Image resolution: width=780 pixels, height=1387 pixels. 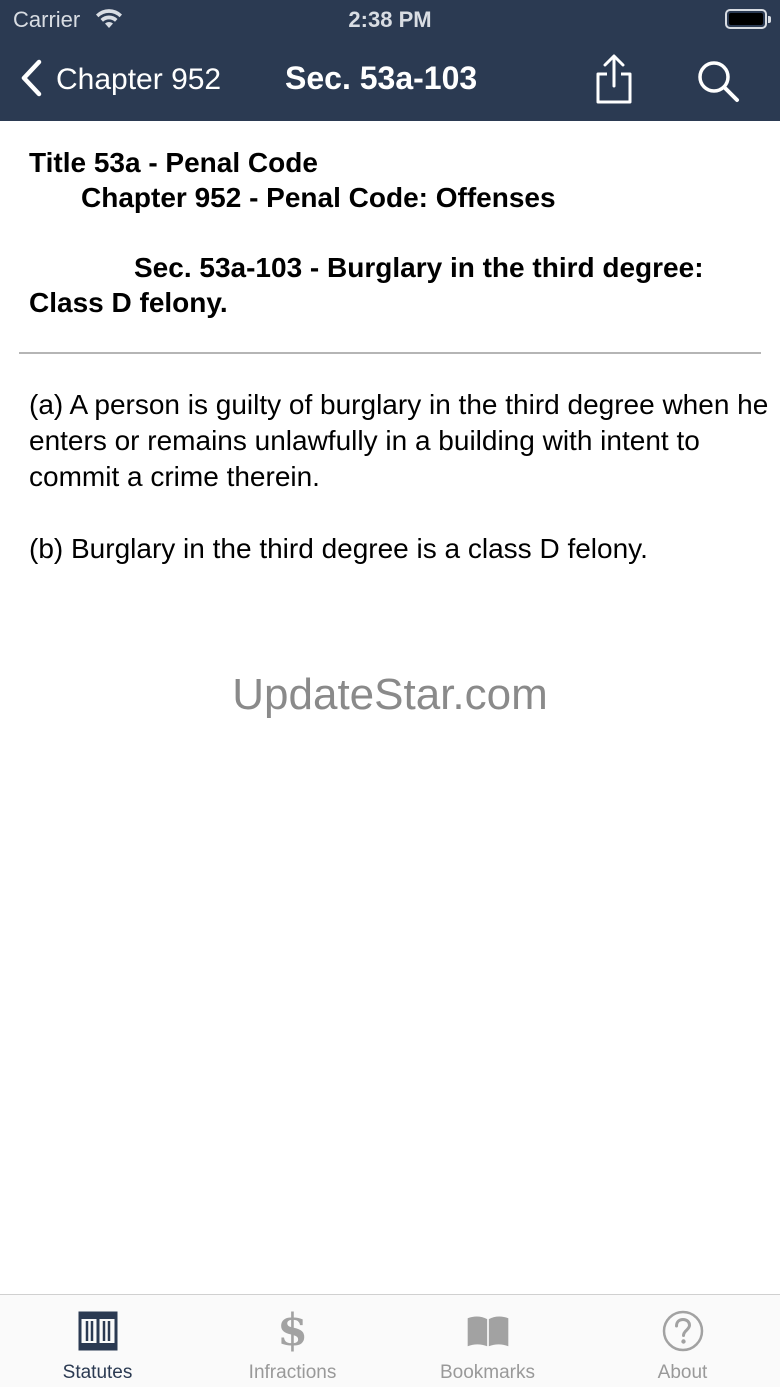 I want to click on section-heading-continuation: Class D felony., so click(x=128, y=302).